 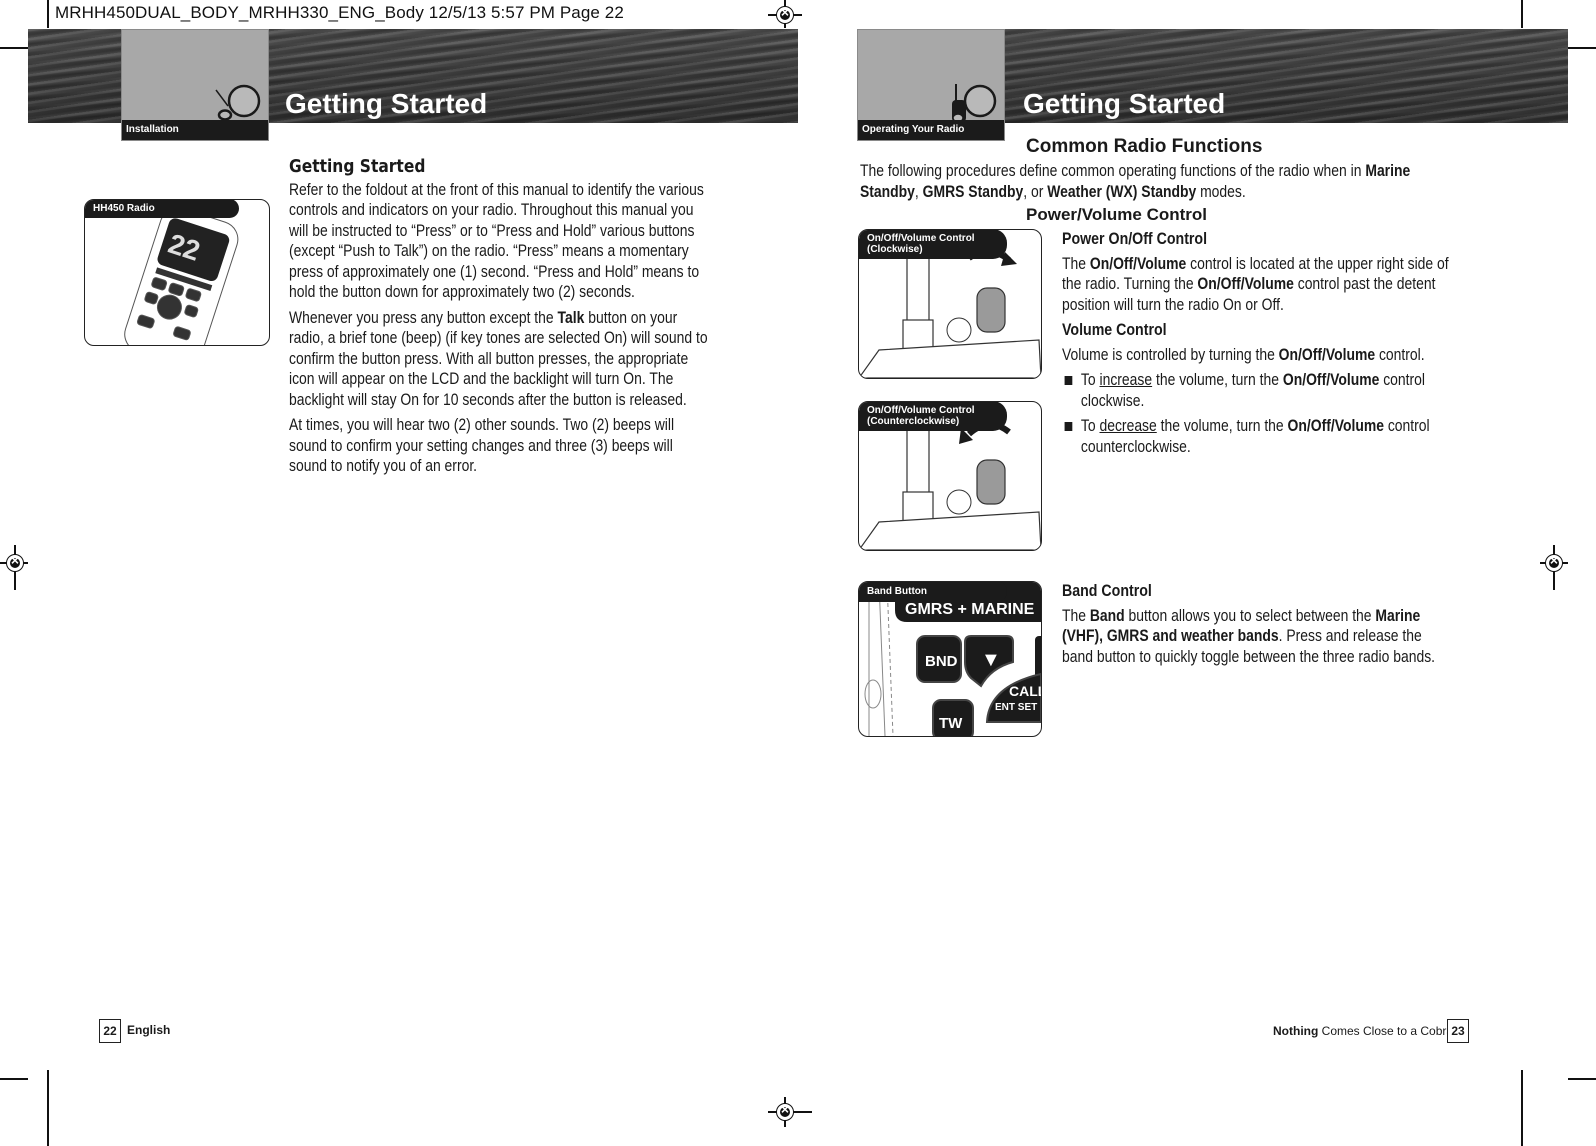 What do you see at coordinates (1124, 103) in the screenshot?
I see `banner-title-right: Getting Started` at bounding box center [1124, 103].